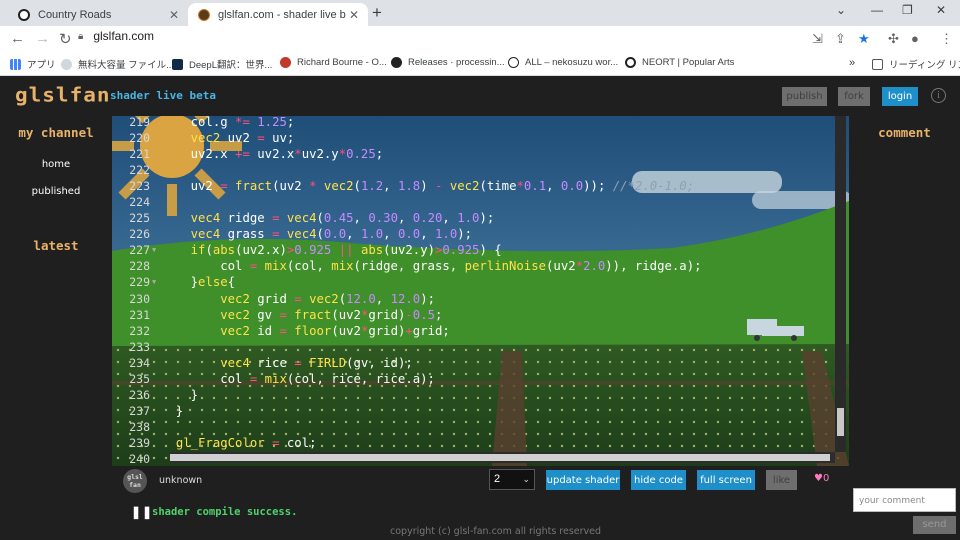 This screenshot has height=540, width=960. What do you see at coordinates (65, 39) in the screenshot?
I see `reload-icon: ↻` at bounding box center [65, 39].